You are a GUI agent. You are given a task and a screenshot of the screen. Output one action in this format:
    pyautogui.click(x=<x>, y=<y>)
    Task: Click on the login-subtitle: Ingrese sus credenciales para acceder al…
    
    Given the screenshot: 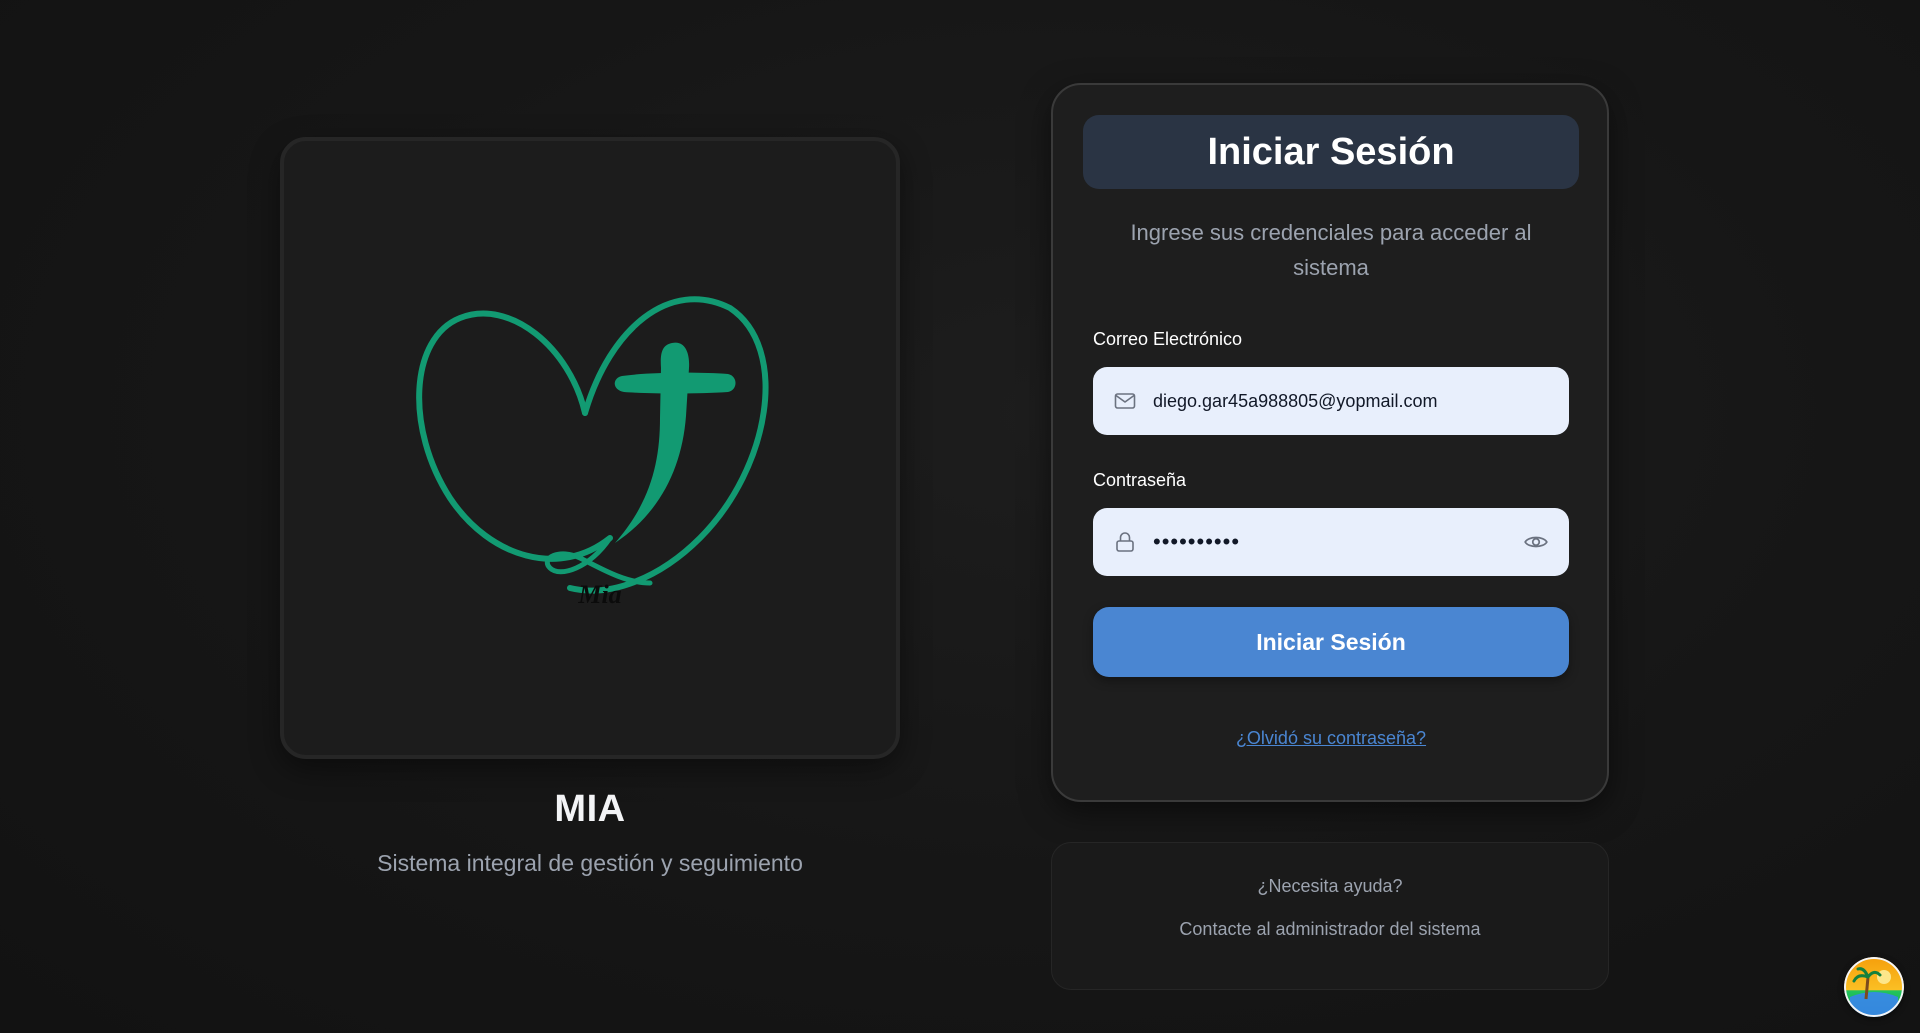 What is the action you would take?
    pyautogui.click(x=1331, y=250)
    